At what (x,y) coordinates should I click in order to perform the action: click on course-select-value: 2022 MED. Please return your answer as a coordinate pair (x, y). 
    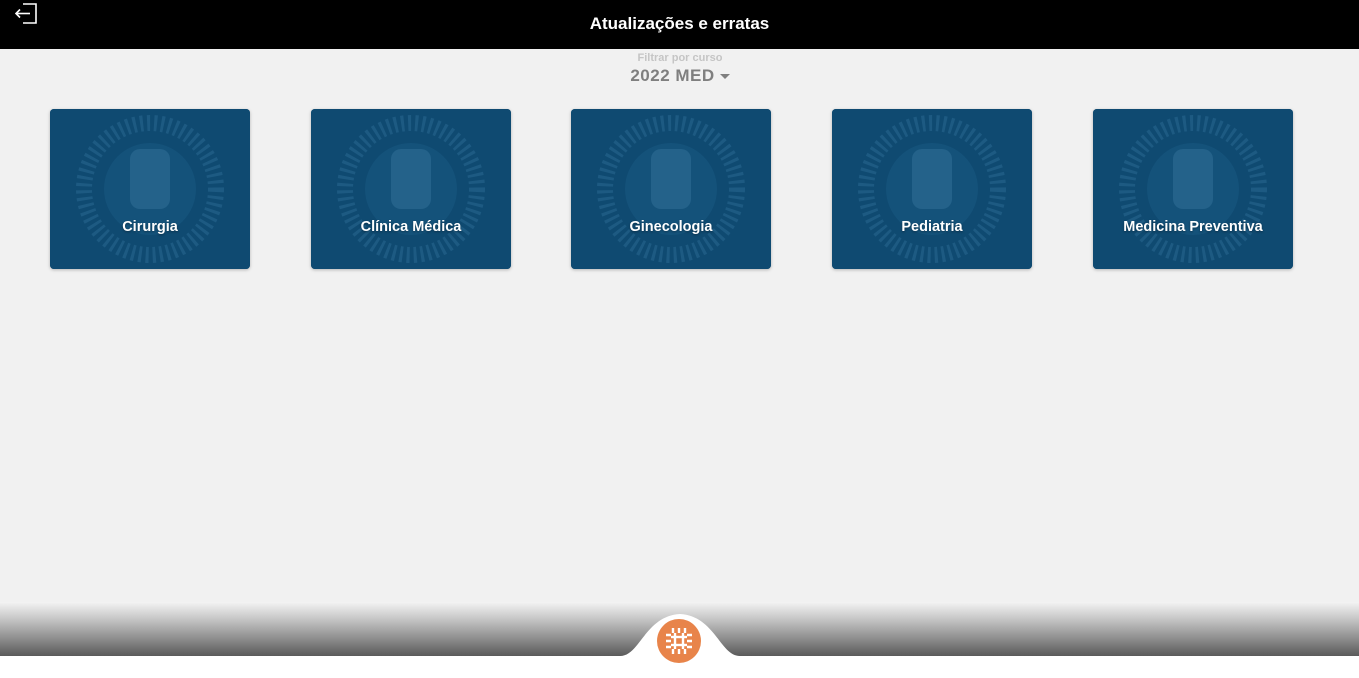
    Looking at the image, I should click on (672, 75).